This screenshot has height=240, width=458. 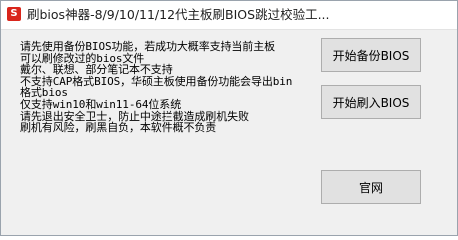 What do you see at coordinates (118, 128) in the screenshot?
I see `info-line-risk-disclaimer: 刷机有风险，刷黑自负，本软件概不负责` at bounding box center [118, 128].